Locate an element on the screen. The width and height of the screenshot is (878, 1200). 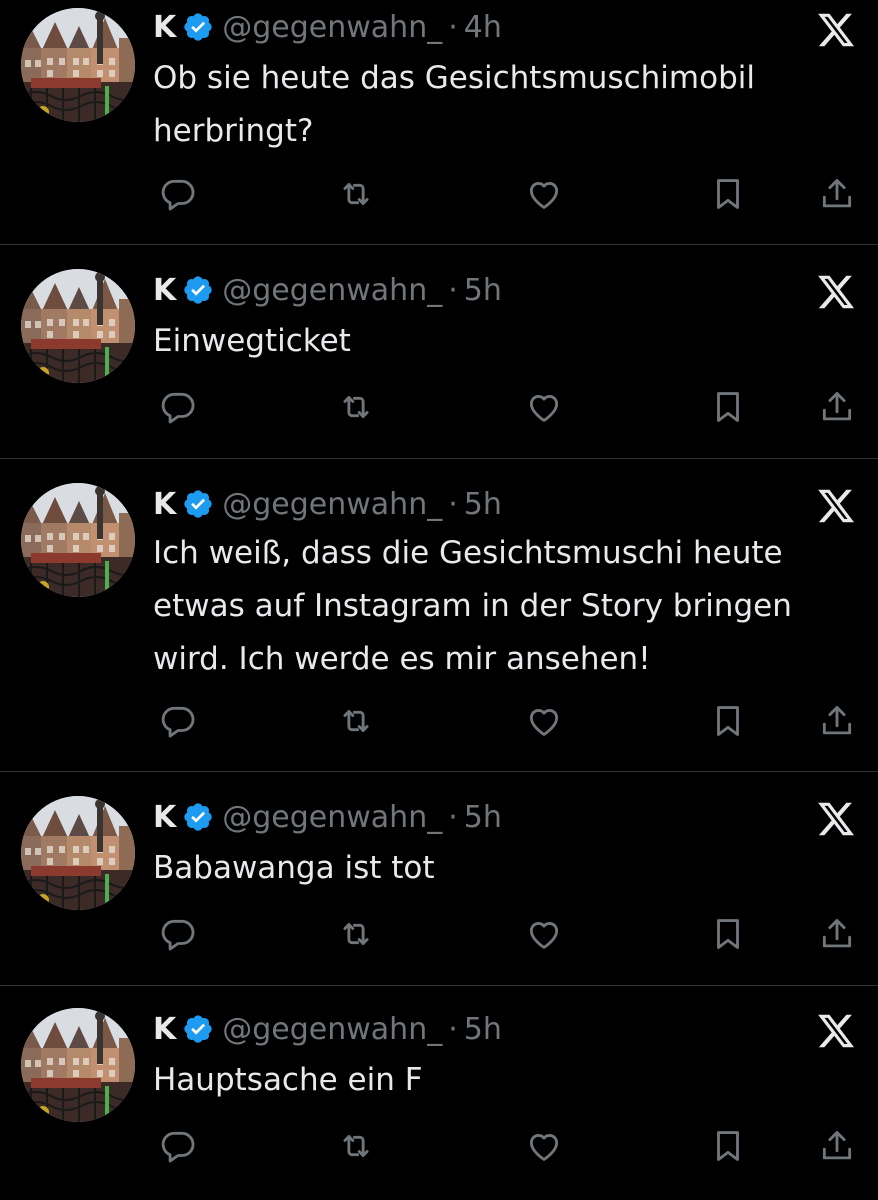
tweet-header: K @gegenwahn_ · 4h is located at coordinates (327, 27).